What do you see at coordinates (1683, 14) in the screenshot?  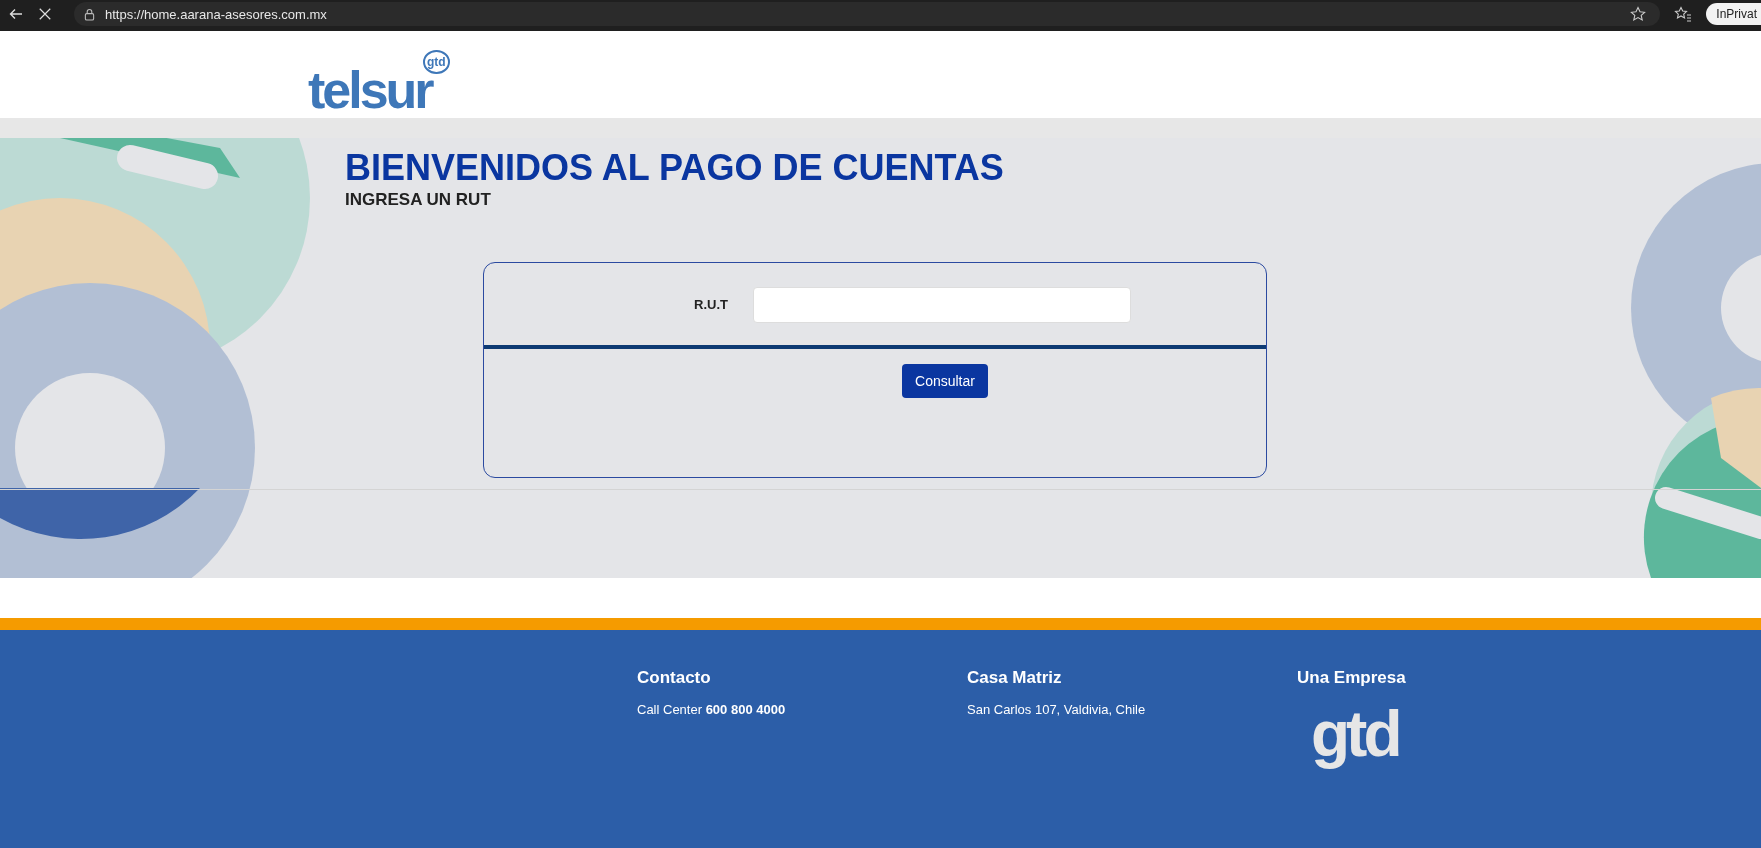 I see `favorites-icon` at bounding box center [1683, 14].